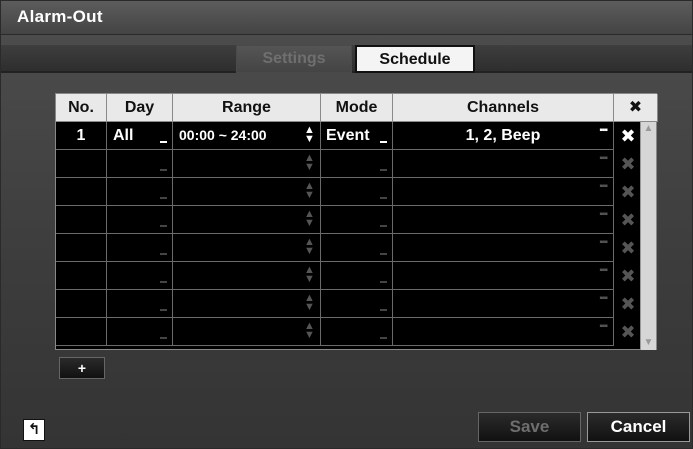  What do you see at coordinates (223, 135) in the screenshot?
I see `range-value: 00:00 ~ 24:00` at bounding box center [223, 135].